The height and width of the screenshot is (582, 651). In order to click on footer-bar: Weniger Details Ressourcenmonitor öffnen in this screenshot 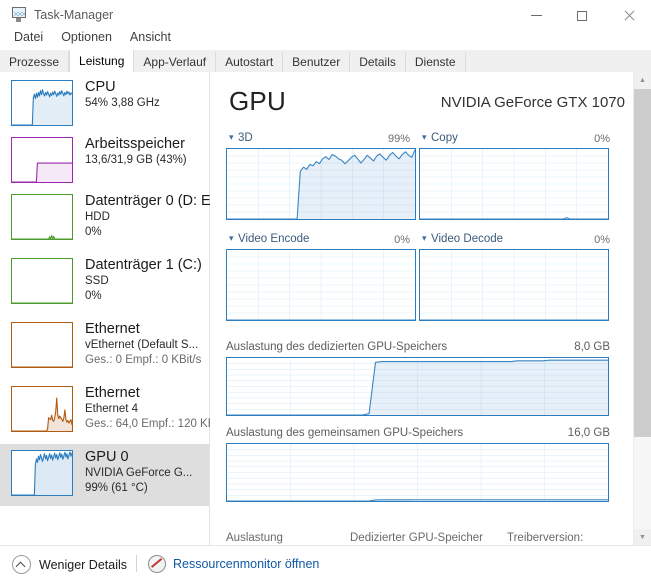, I will do `click(325, 563)`.